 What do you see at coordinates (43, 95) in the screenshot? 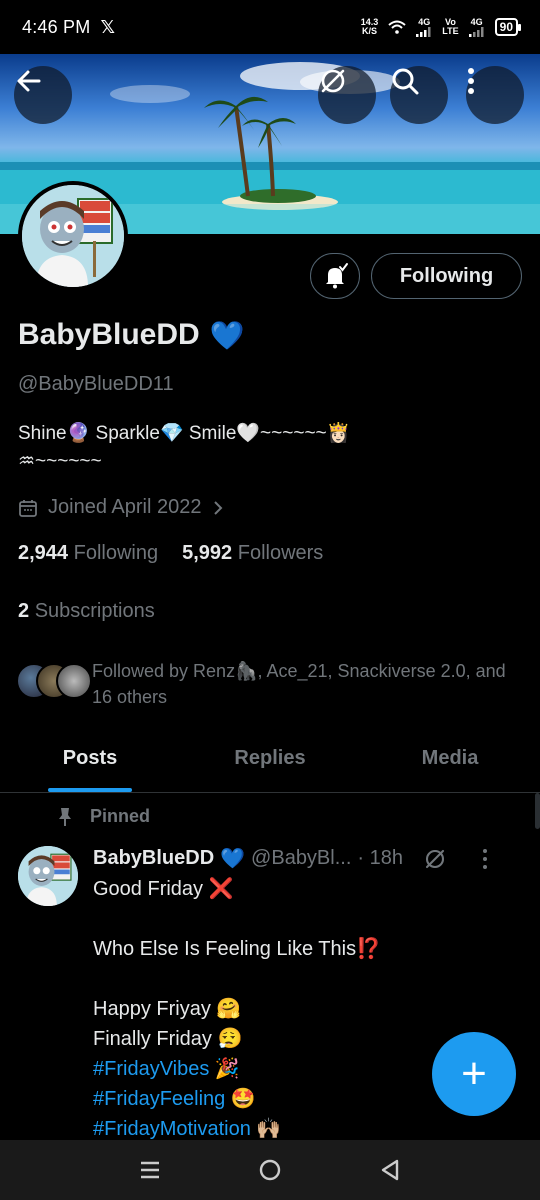
I see `back-button` at bounding box center [43, 95].